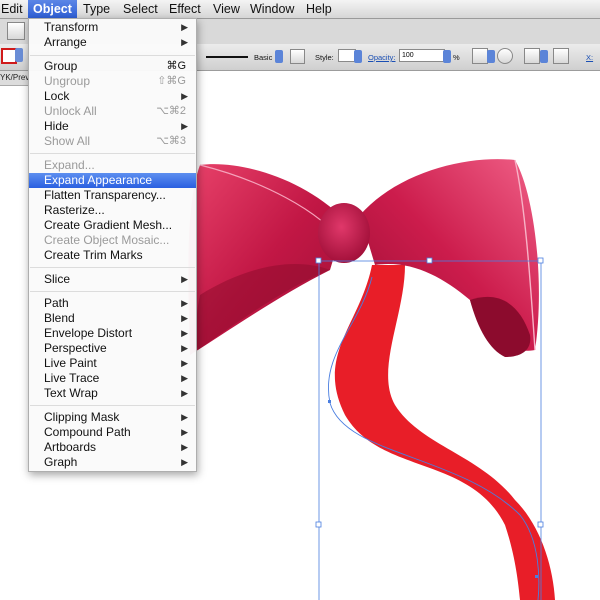 This screenshot has width=600, height=600. What do you see at coordinates (176, 66) in the screenshot?
I see `shortcut-label: ⌘G` at bounding box center [176, 66].